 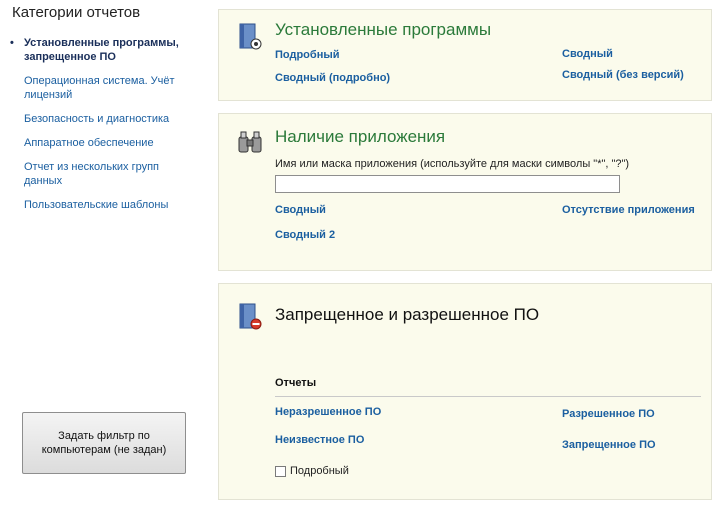 What do you see at coordinates (623, 75) in the screenshot?
I see `installed-summary-no-versions-link: Сводный (без версий)` at bounding box center [623, 75].